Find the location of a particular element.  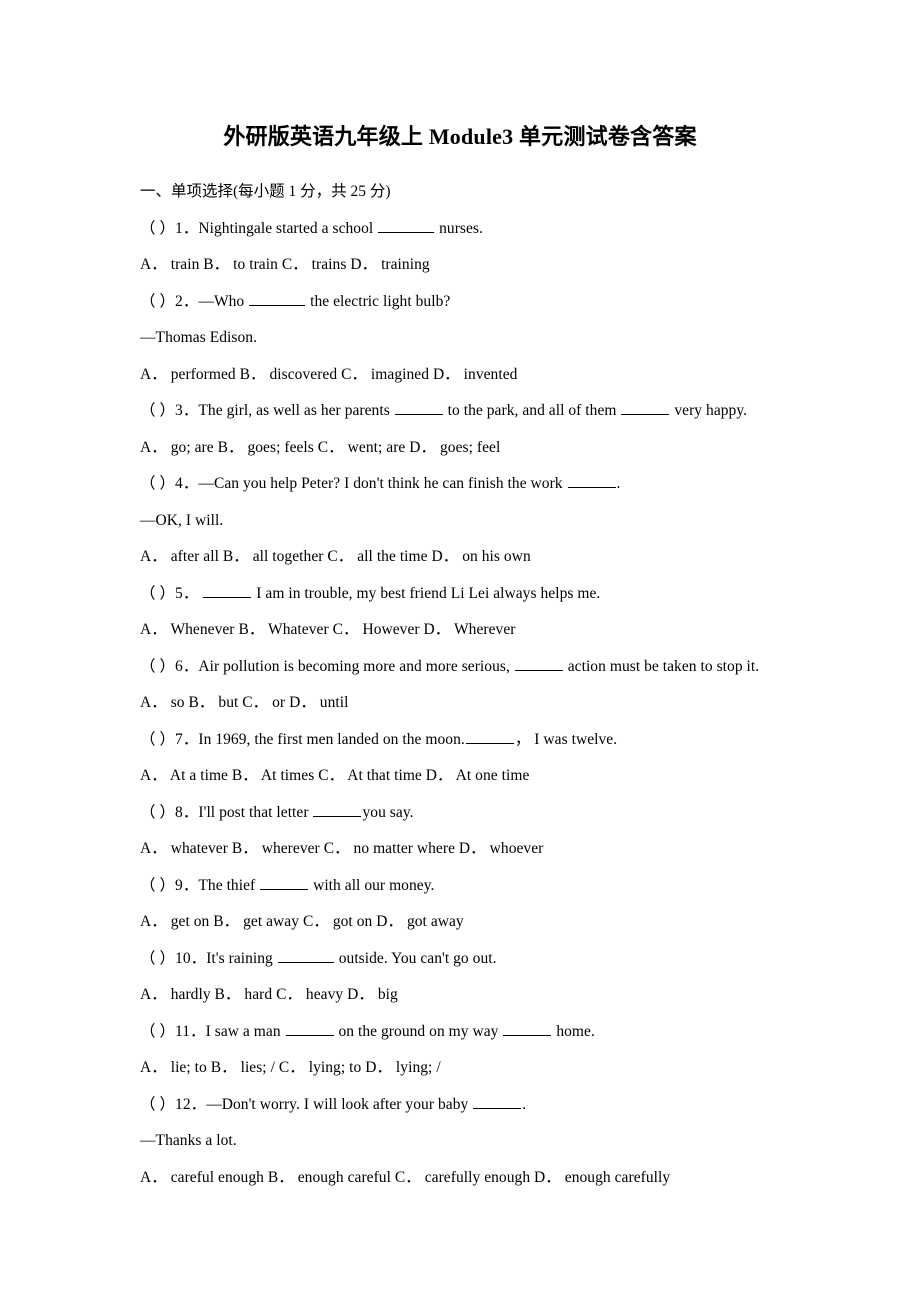

question-options: A． hardly B． hard C． heavy D． big is located at coordinates (269, 994).